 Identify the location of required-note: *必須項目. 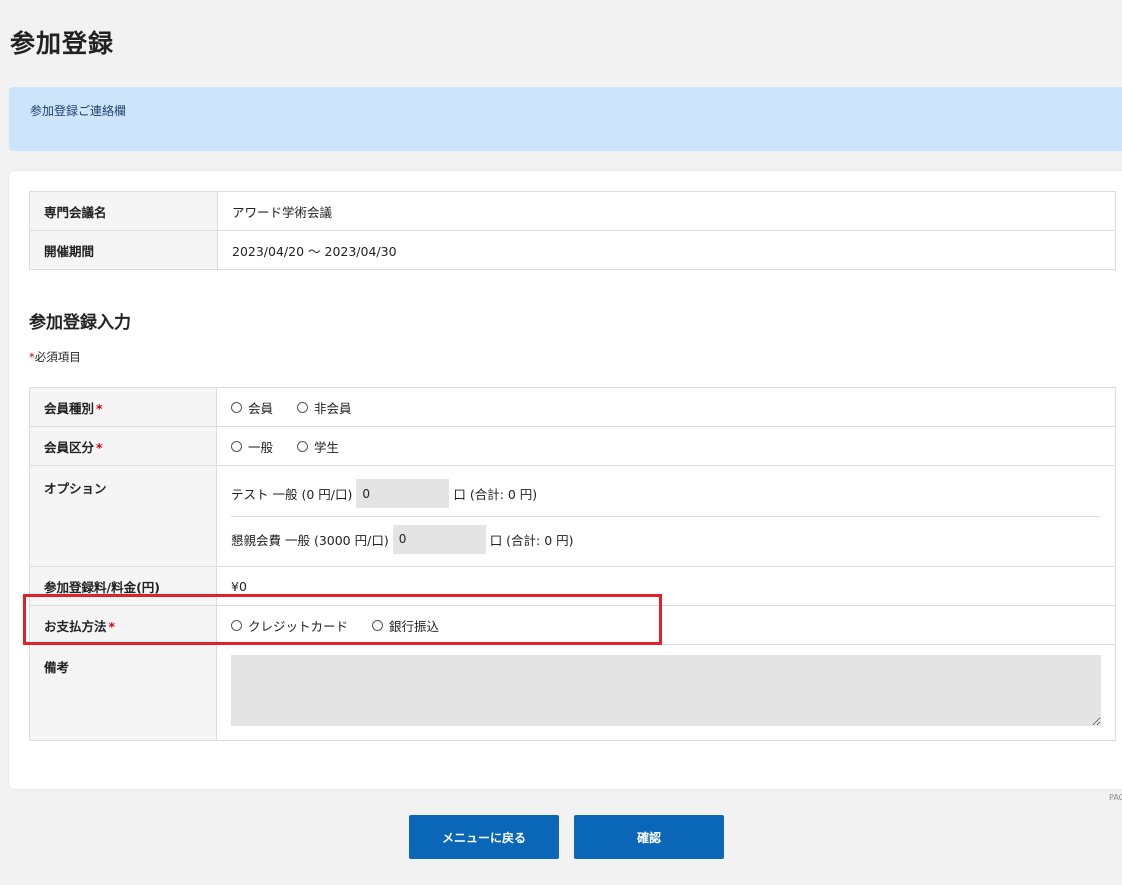
(55, 357).